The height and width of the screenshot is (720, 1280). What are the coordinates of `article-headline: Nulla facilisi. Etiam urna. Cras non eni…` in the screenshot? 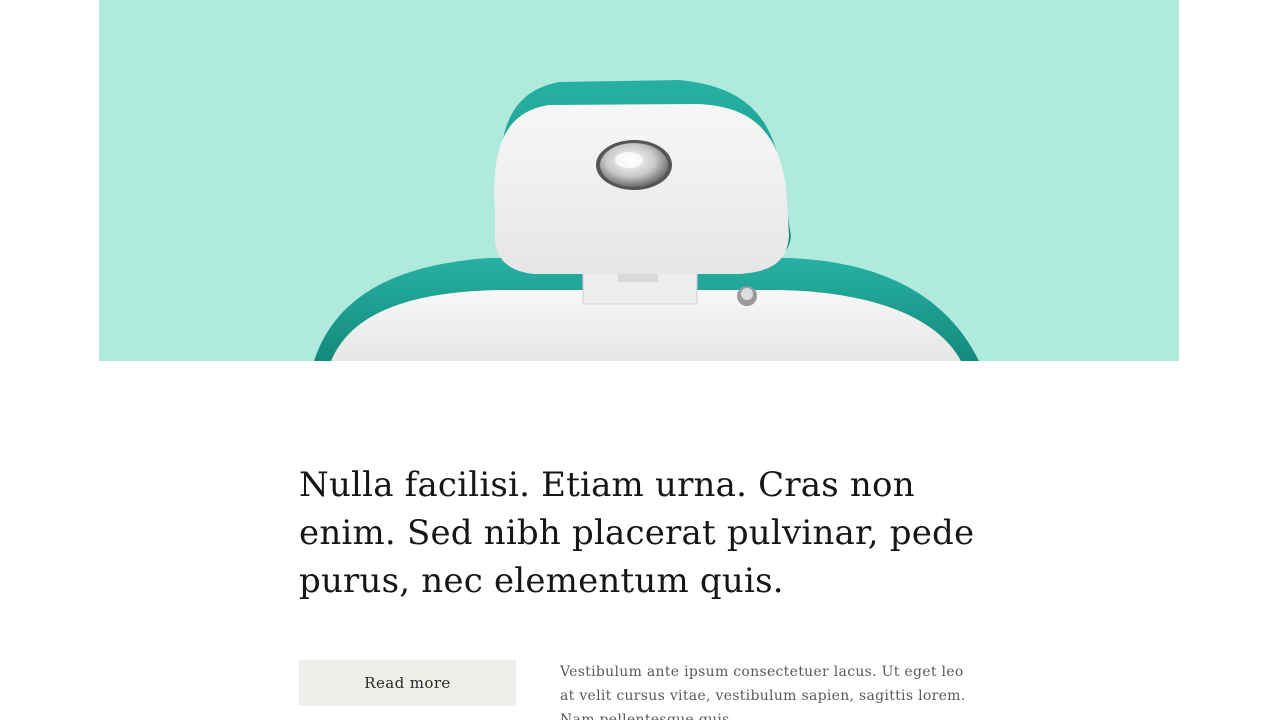 It's located at (637, 533).